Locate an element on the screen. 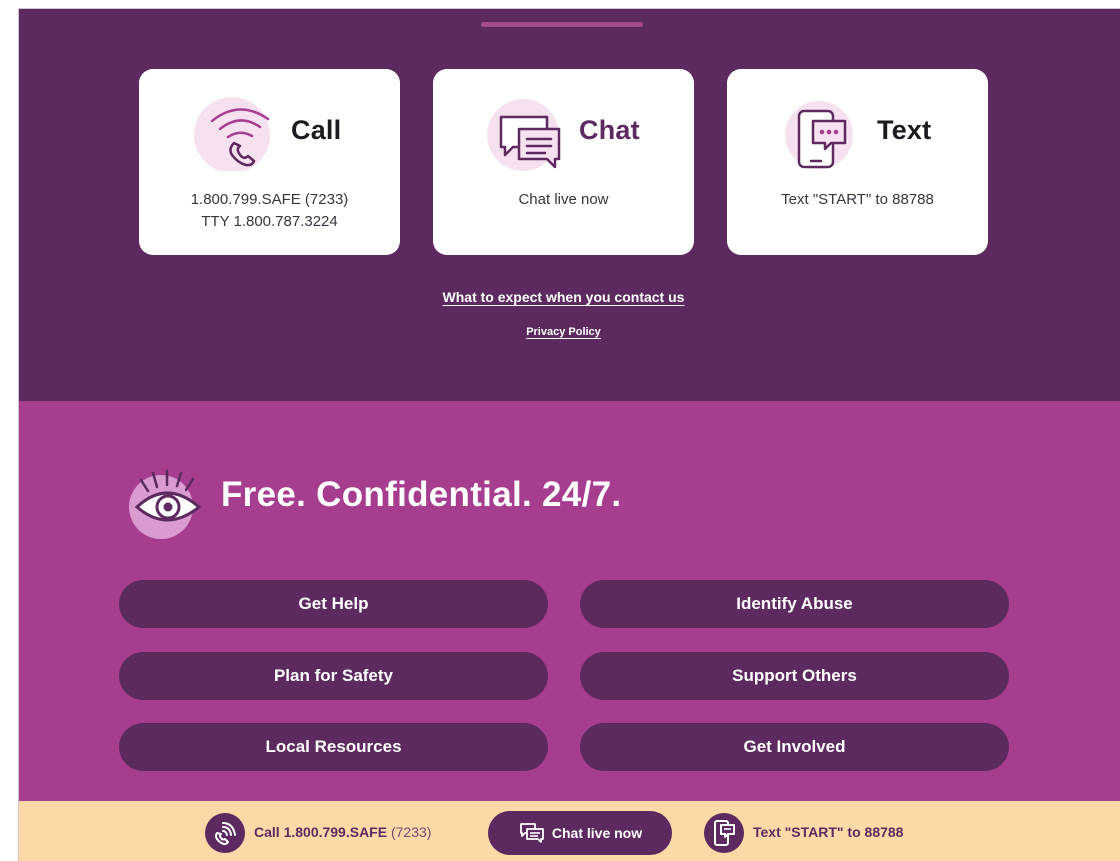 The width and height of the screenshot is (1120, 861). chat-card-title: Chat is located at coordinates (609, 130).